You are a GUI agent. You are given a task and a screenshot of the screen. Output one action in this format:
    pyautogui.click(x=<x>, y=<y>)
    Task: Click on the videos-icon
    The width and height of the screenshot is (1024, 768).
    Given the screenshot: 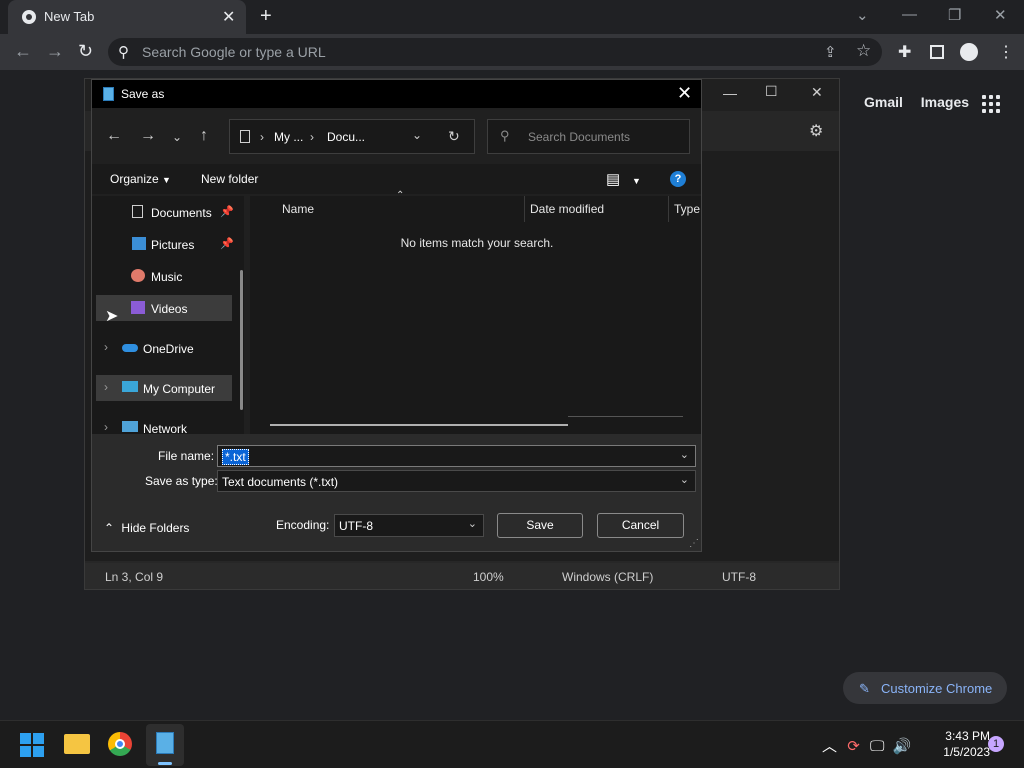 What is the action you would take?
    pyautogui.click(x=138, y=307)
    